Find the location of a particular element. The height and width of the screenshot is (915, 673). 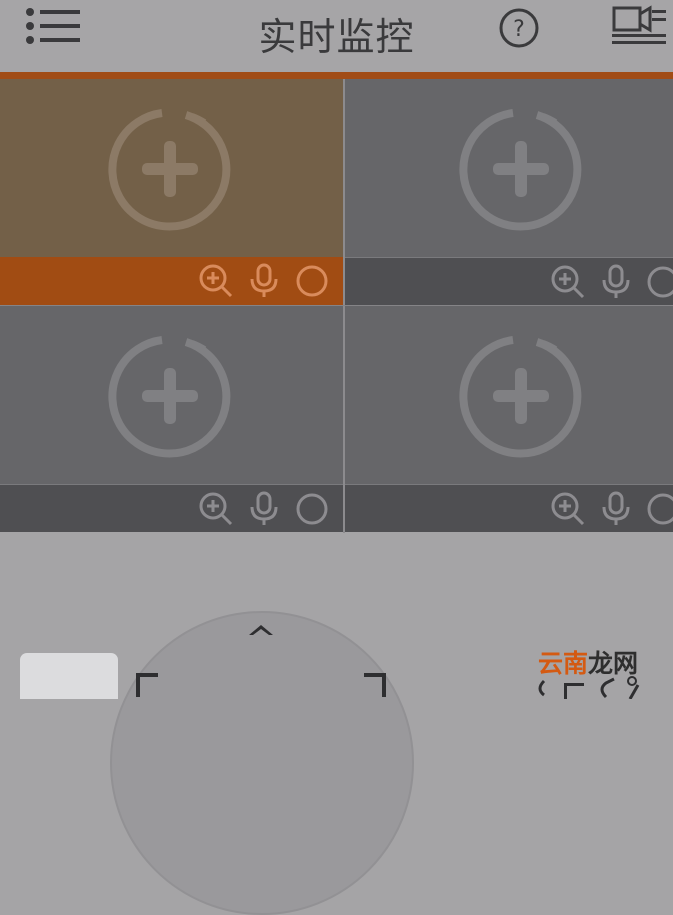

top-bar: 实时监控 ? is located at coordinates (336, 36).